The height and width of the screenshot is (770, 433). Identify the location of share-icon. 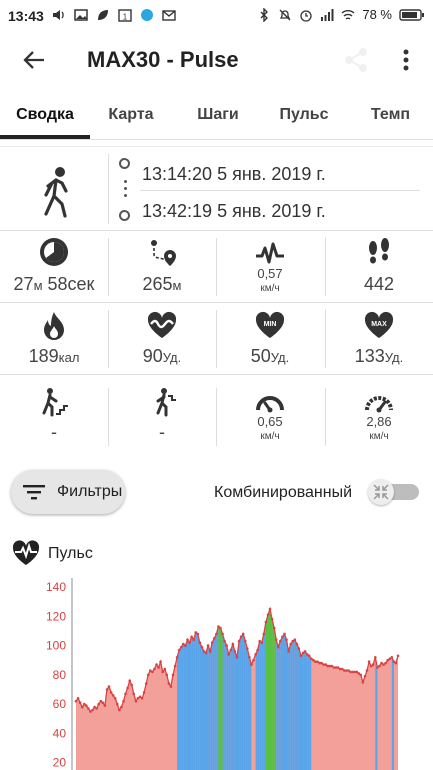
(356, 60).